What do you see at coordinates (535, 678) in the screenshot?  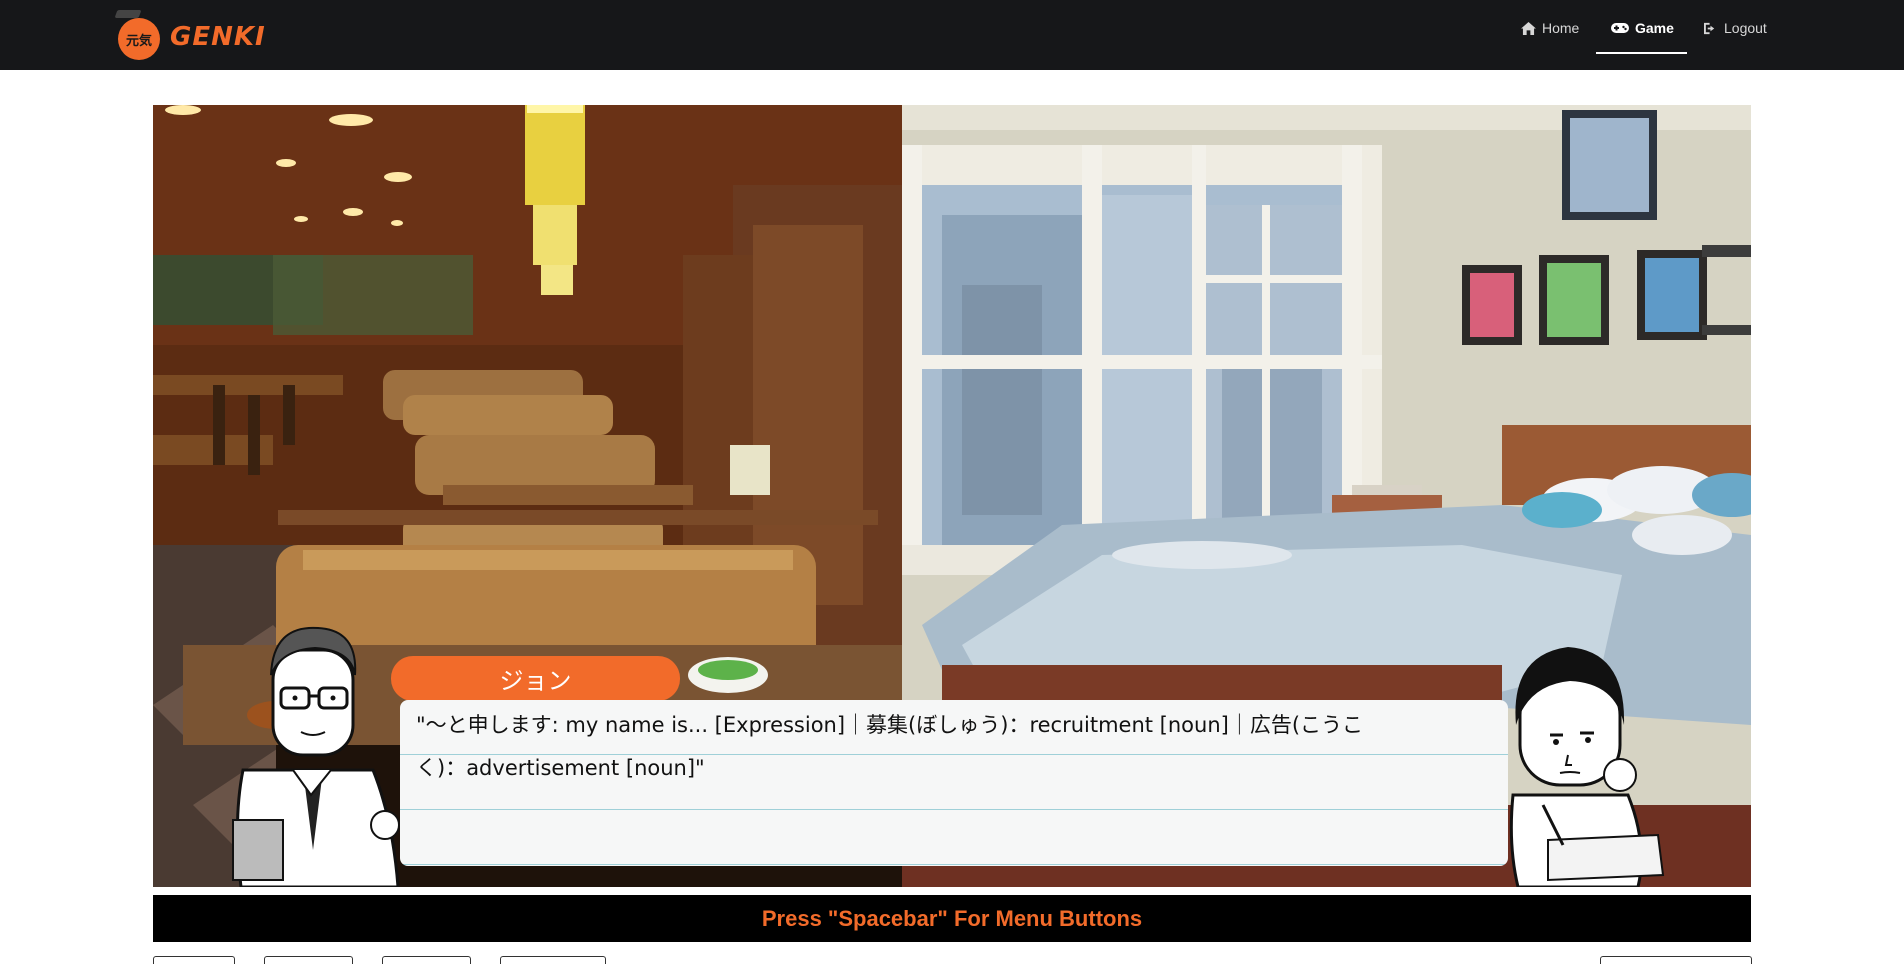 I see `speaker-name-tag: ジョン` at bounding box center [535, 678].